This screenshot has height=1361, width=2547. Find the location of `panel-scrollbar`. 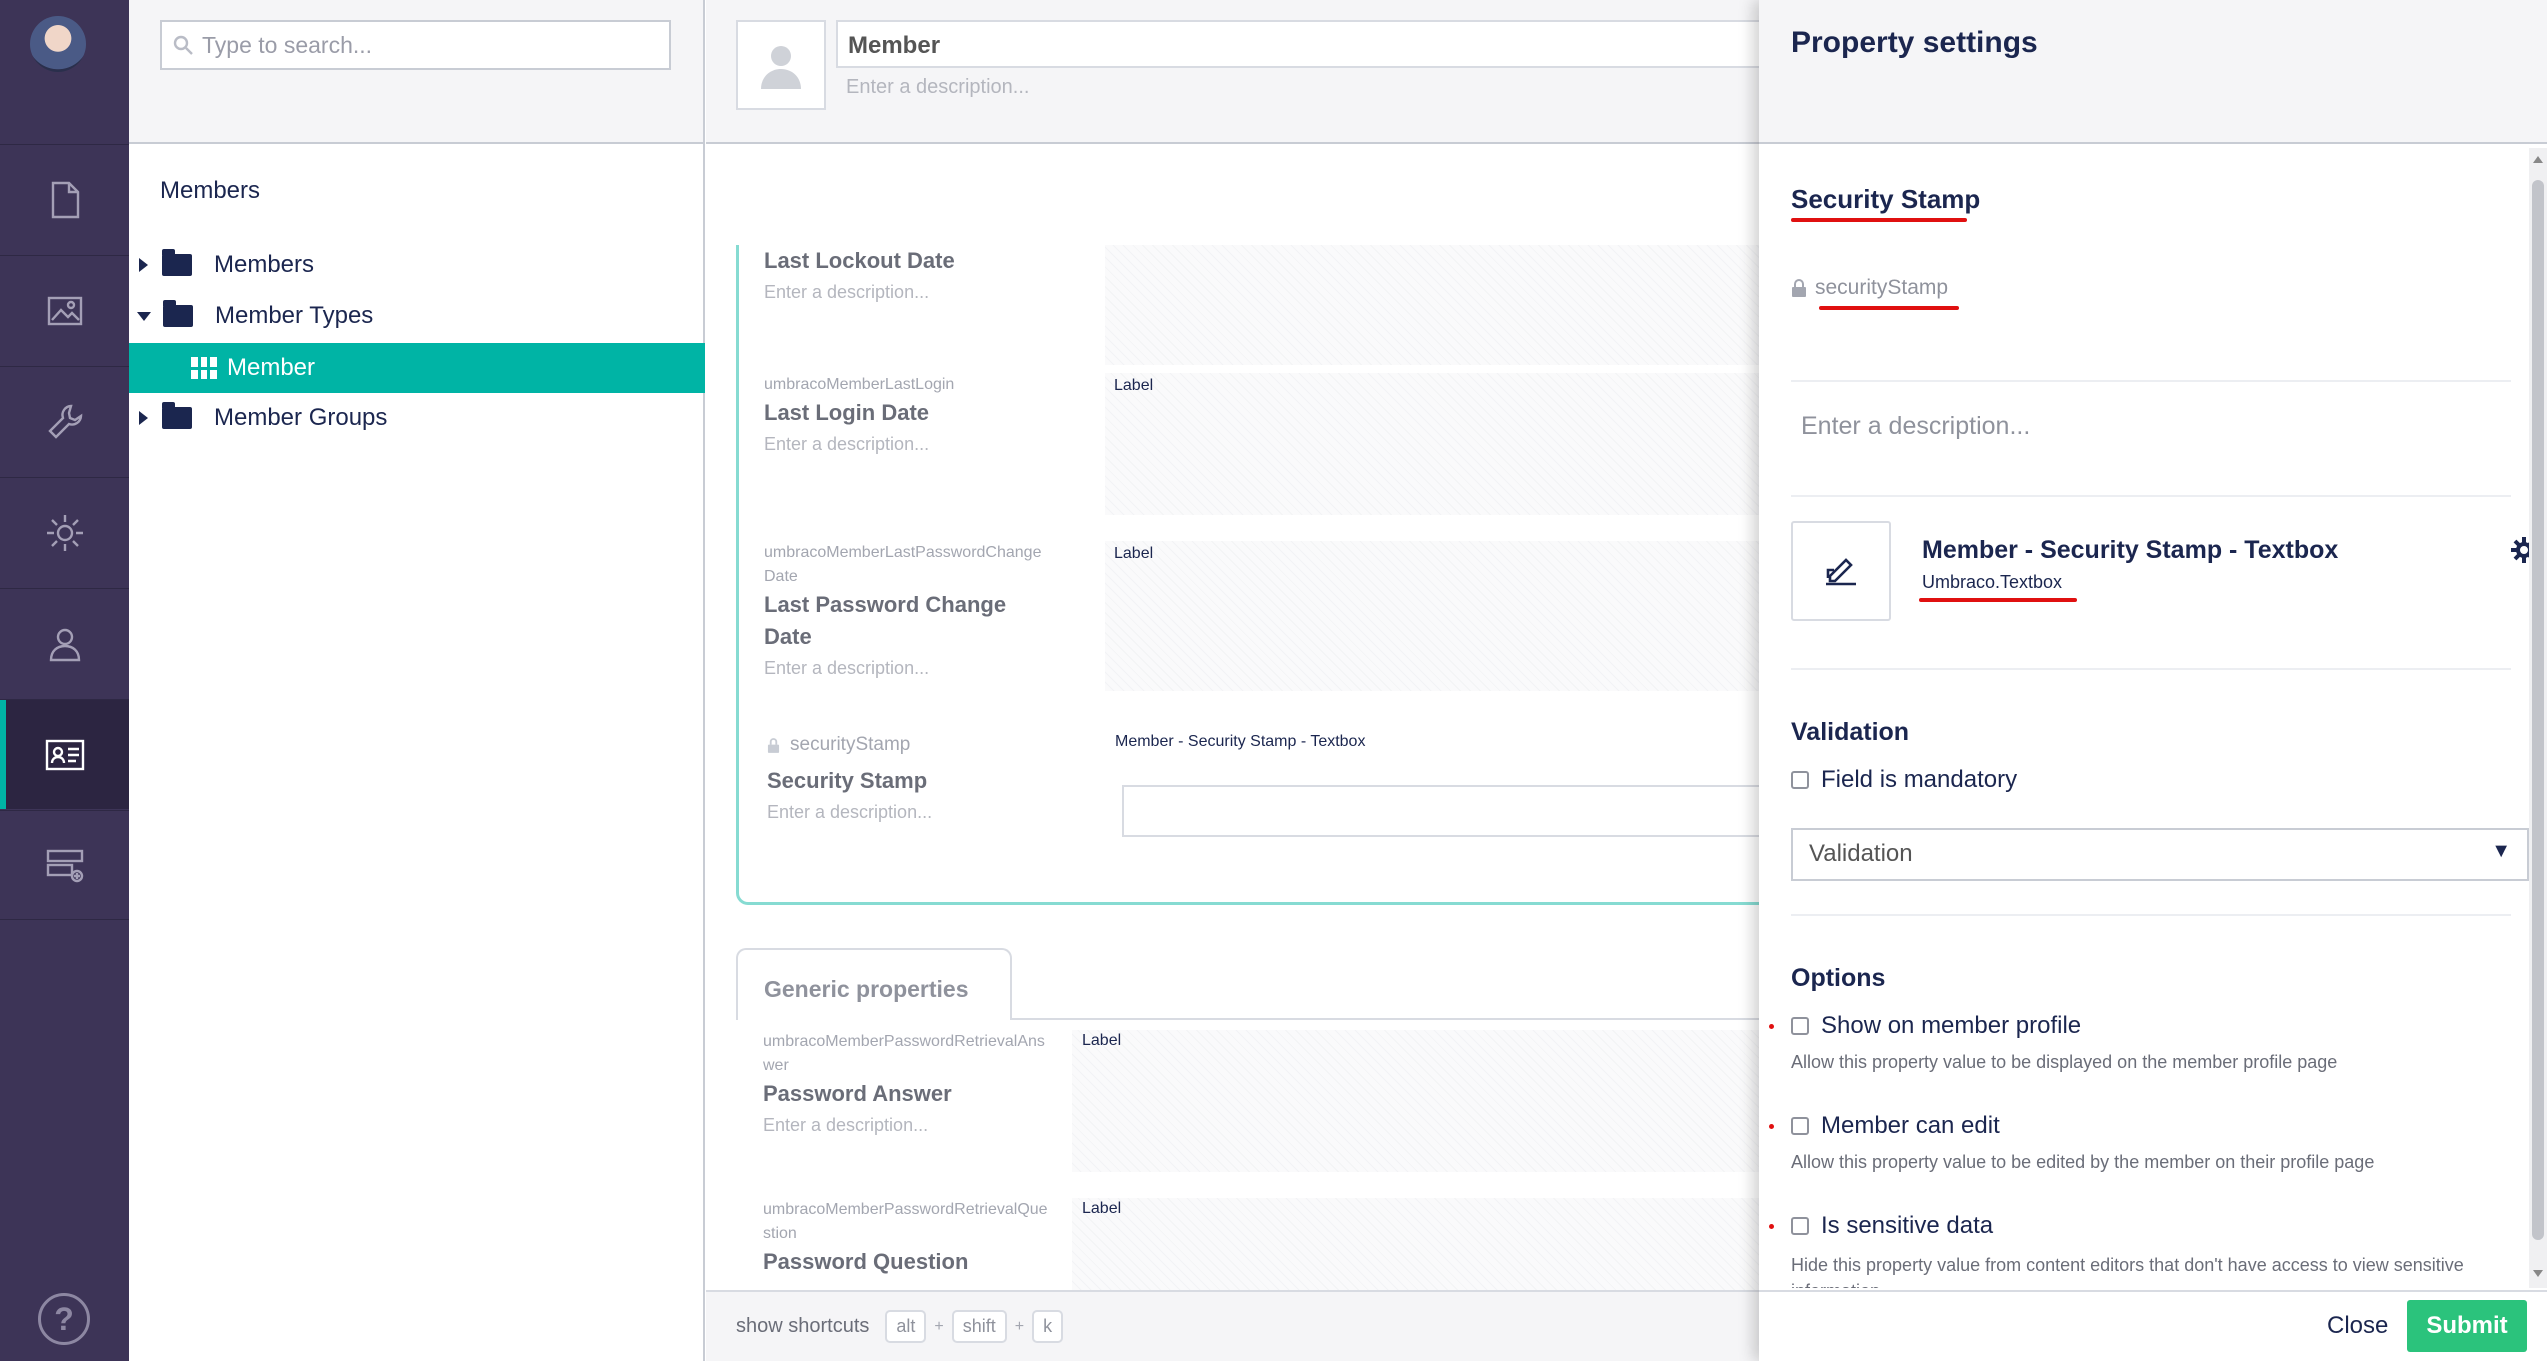

panel-scrollbar is located at coordinates (2538, 718).